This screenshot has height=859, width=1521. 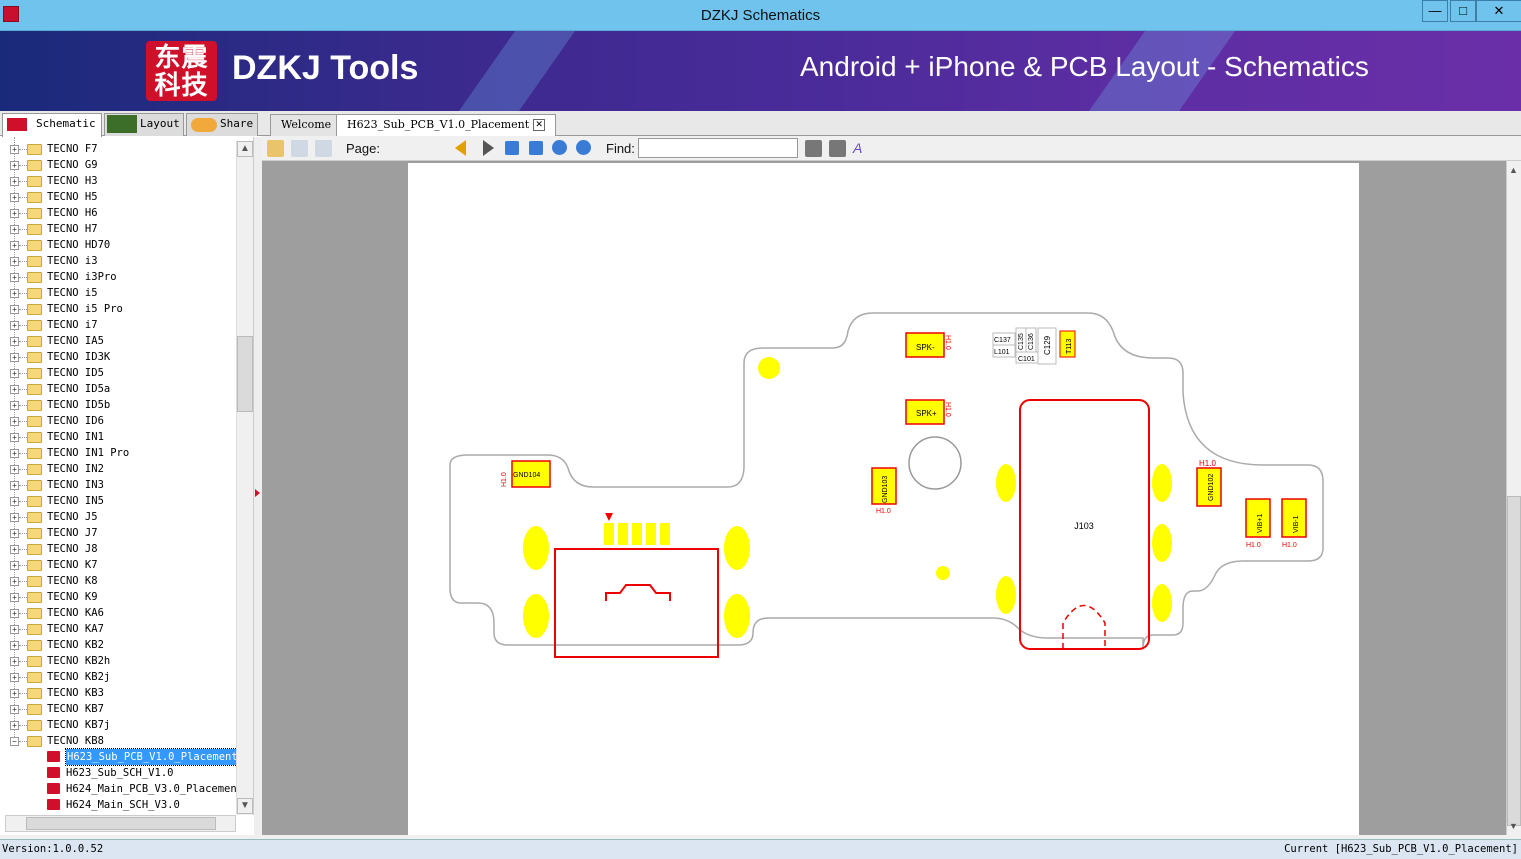 I want to click on open-icon, so click(x=275, y=148).